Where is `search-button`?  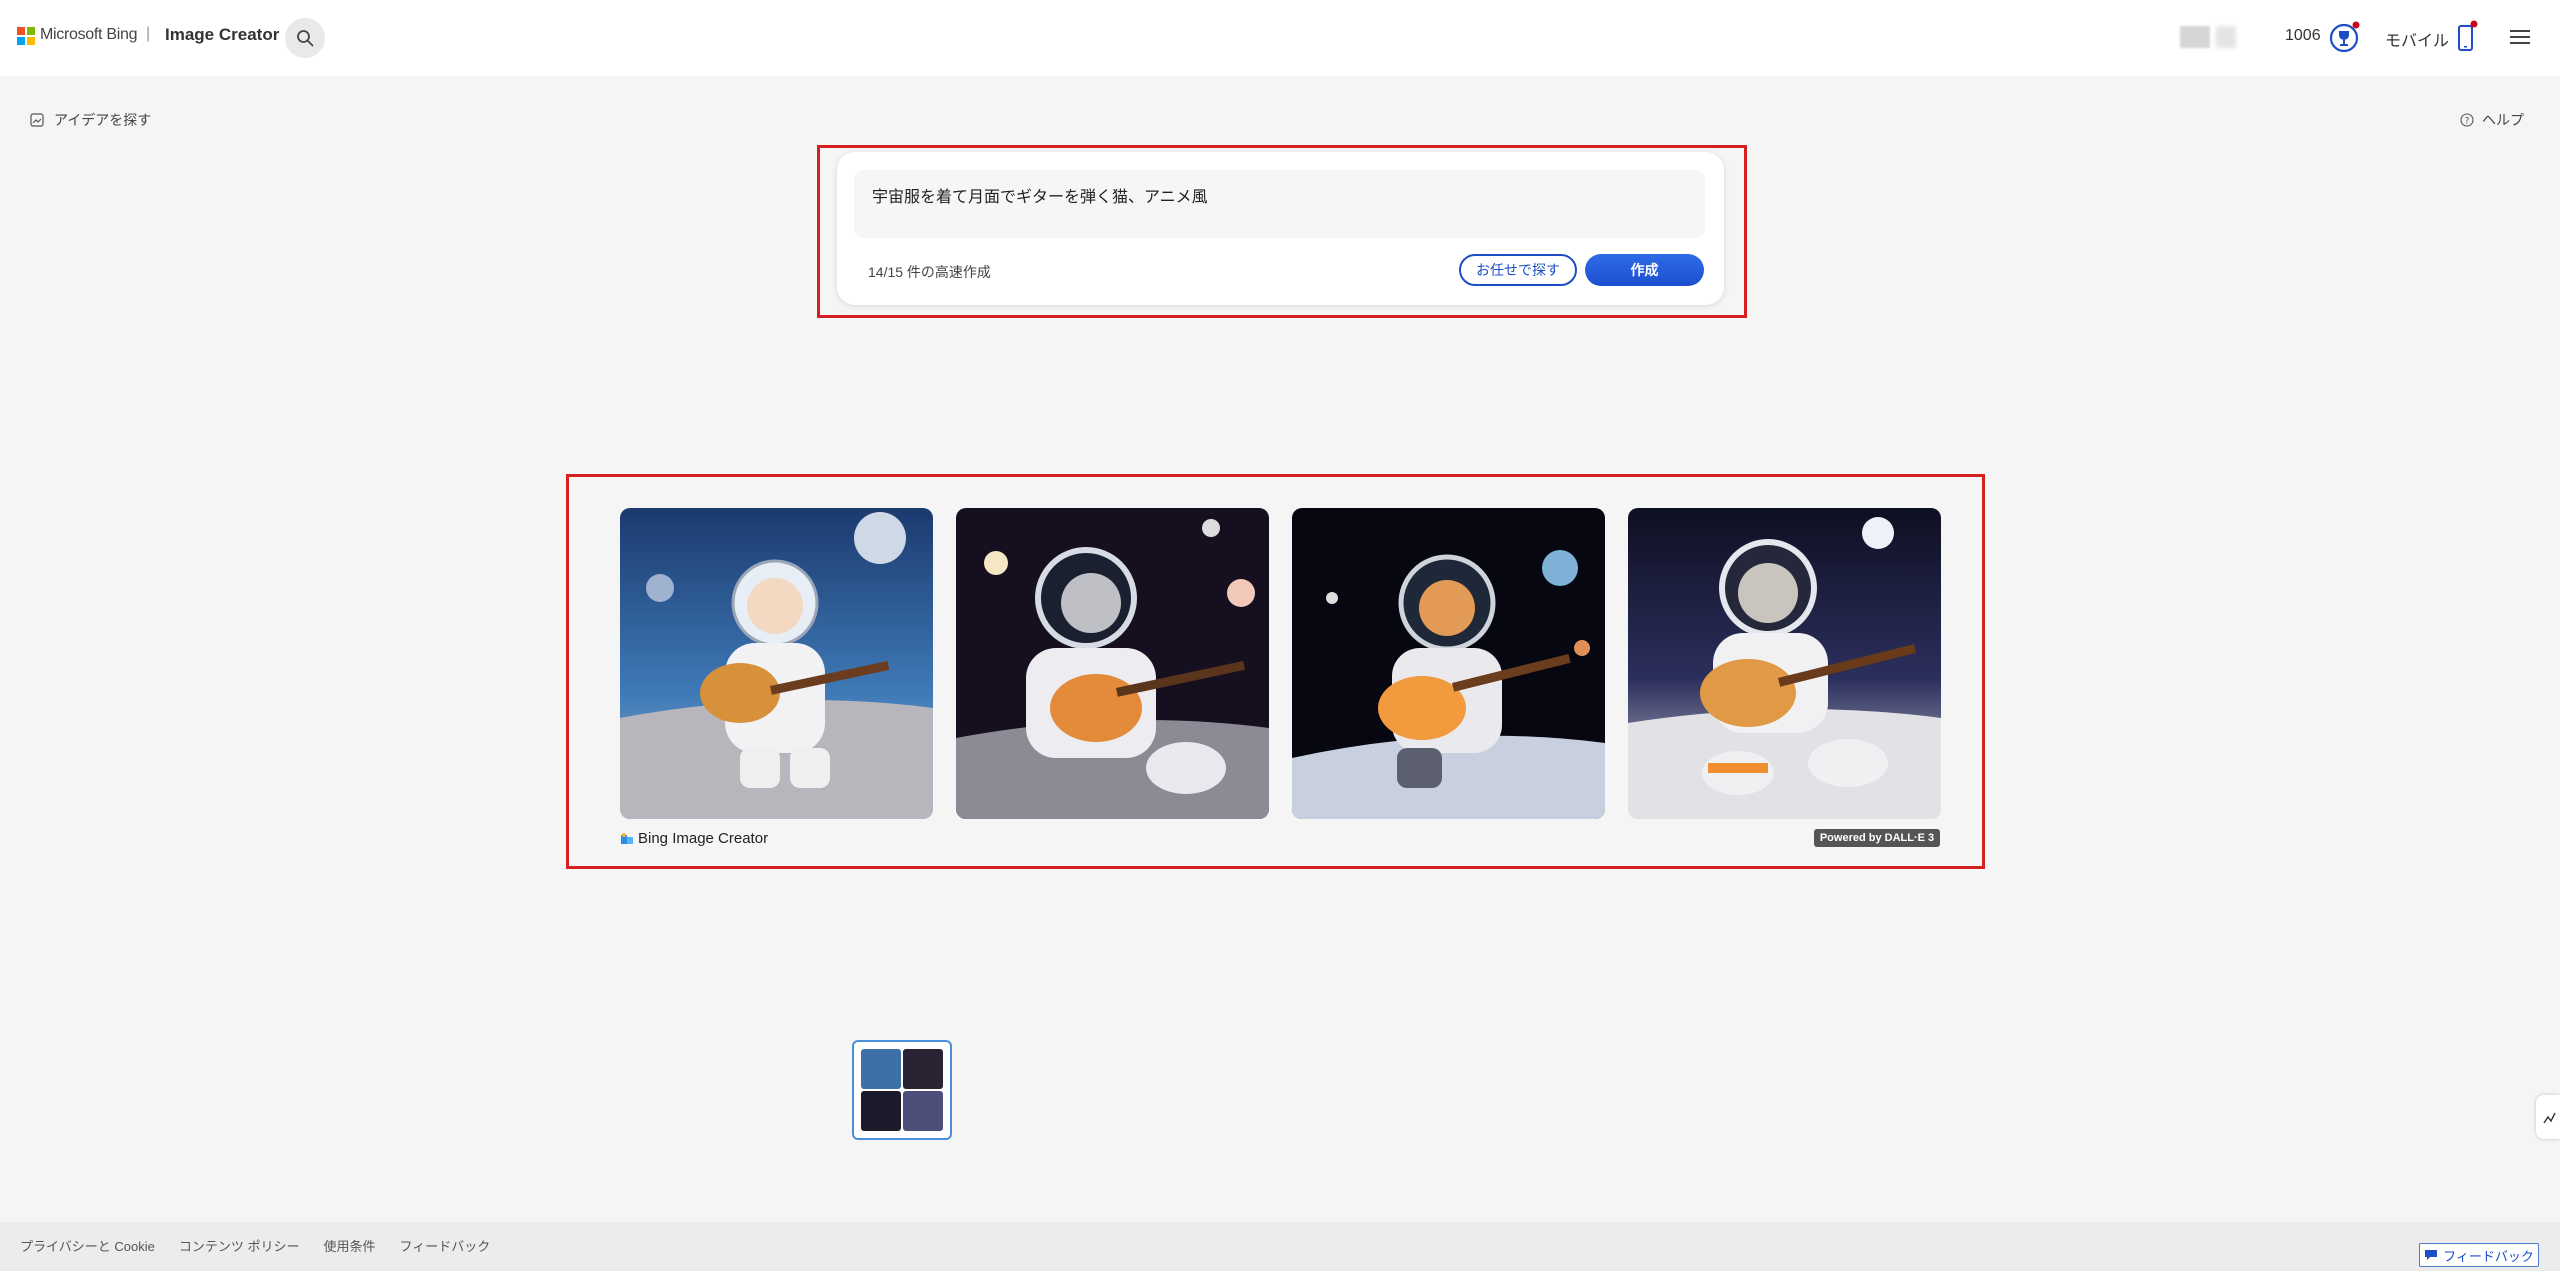
search-button is located at coordinates (305, 38).